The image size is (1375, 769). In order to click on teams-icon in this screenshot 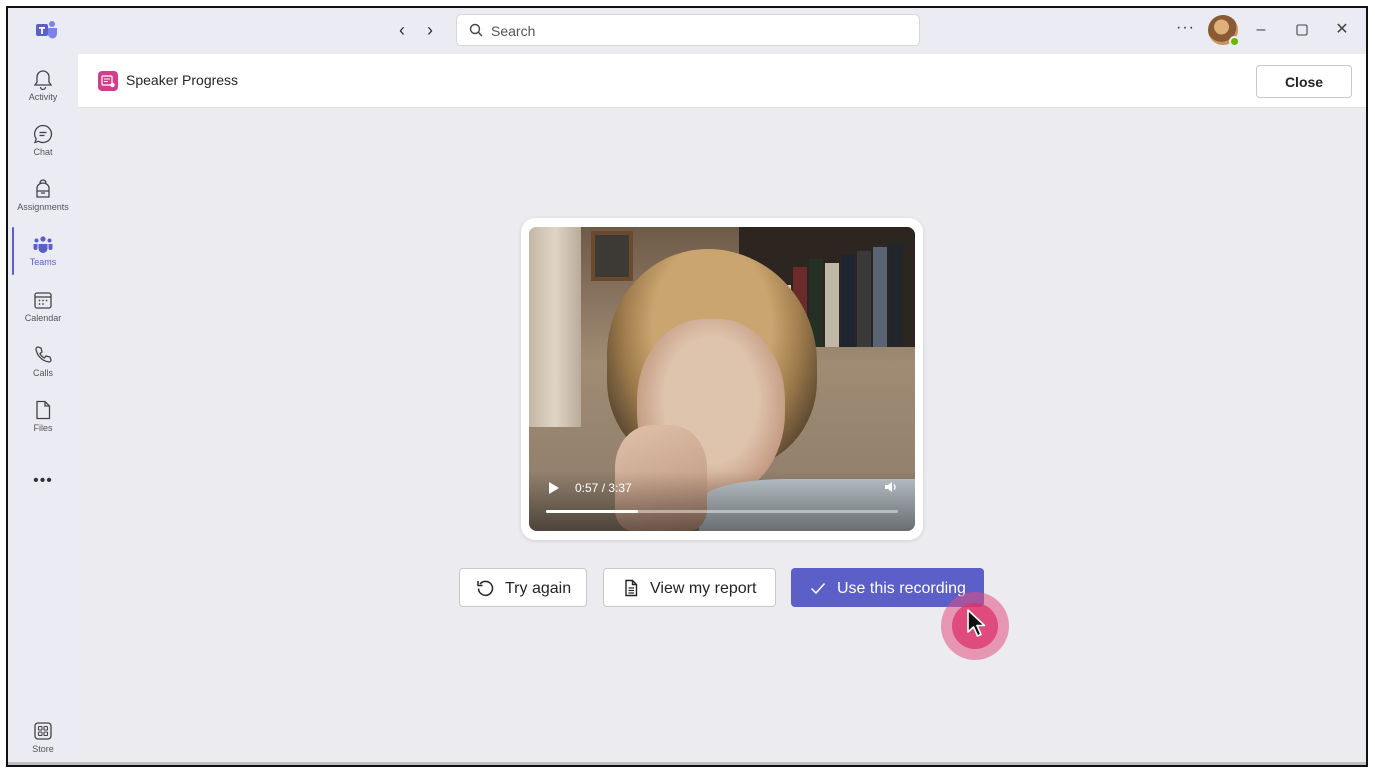, I will do `click(43, 244)`.